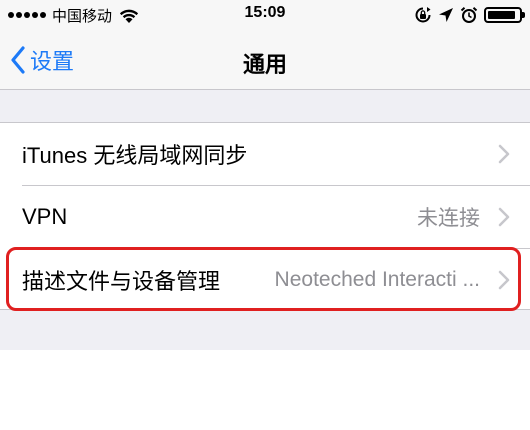 Image resolution: width=530 pixels, height=430 pixels. I want to click on status-right, so click(469, 15).